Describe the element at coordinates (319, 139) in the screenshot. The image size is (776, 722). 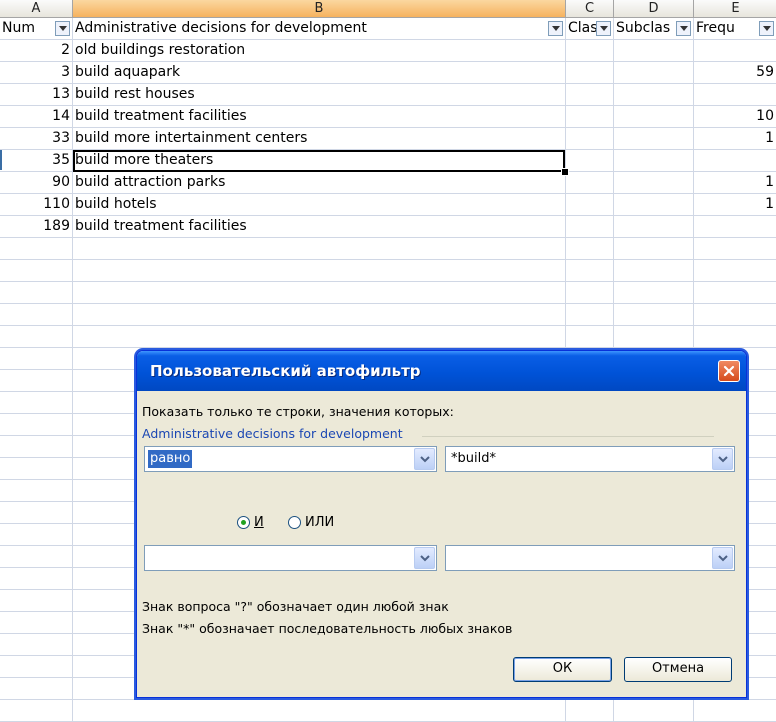
I see `cell-decision: build more intertainment centers` at that location.